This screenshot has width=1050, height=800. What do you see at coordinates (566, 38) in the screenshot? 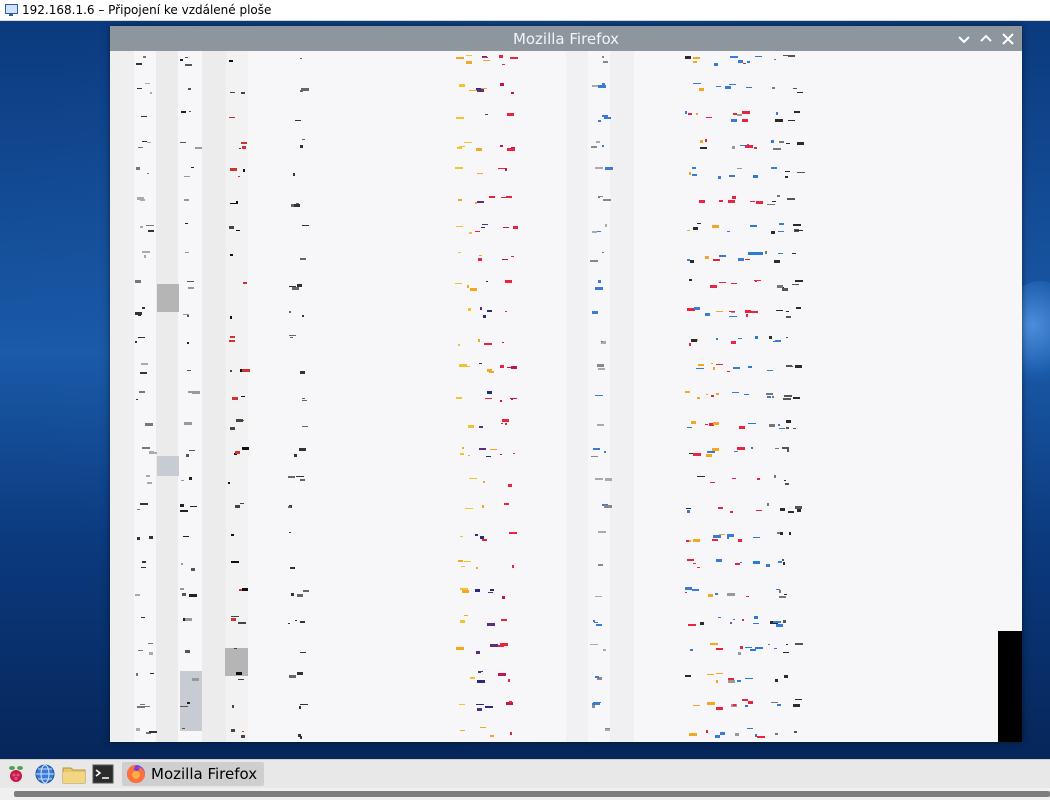
I see `firefox-titlebar: Mozilla Firefox` at bounding box center [566, 38].